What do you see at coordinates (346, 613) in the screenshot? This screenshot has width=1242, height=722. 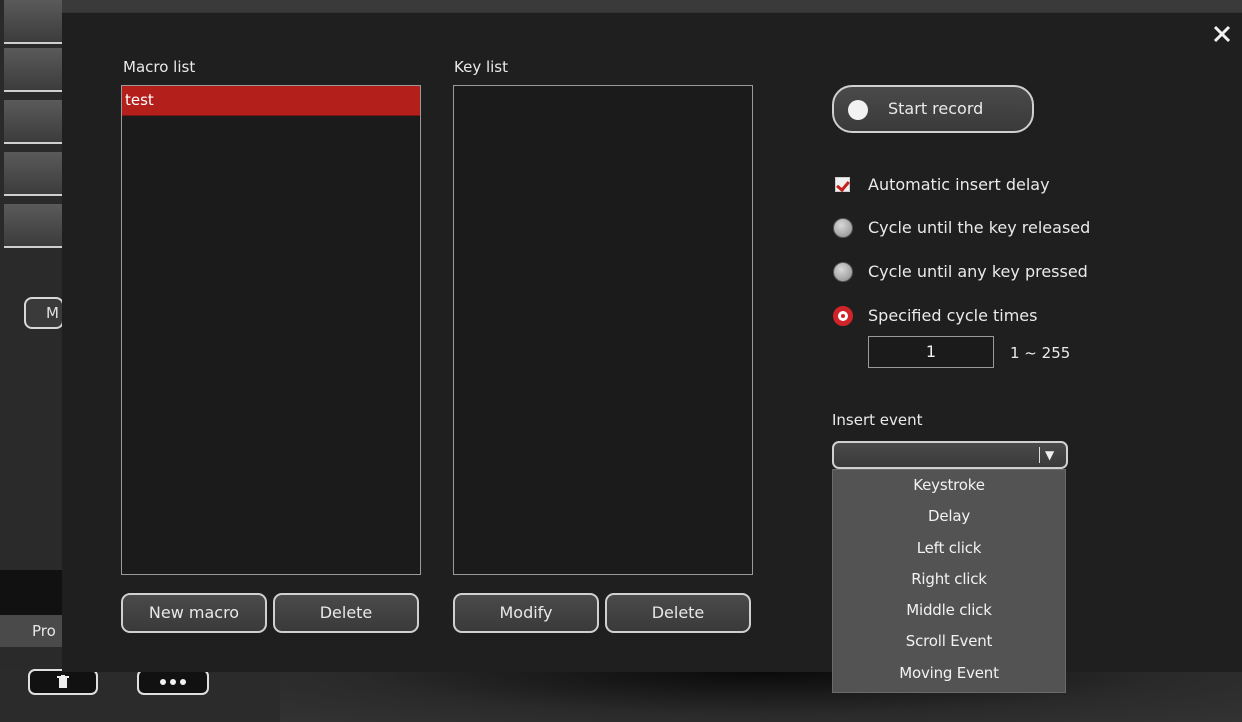 I see `delete-macro-button: Delete` at bounding box center [346, 613].